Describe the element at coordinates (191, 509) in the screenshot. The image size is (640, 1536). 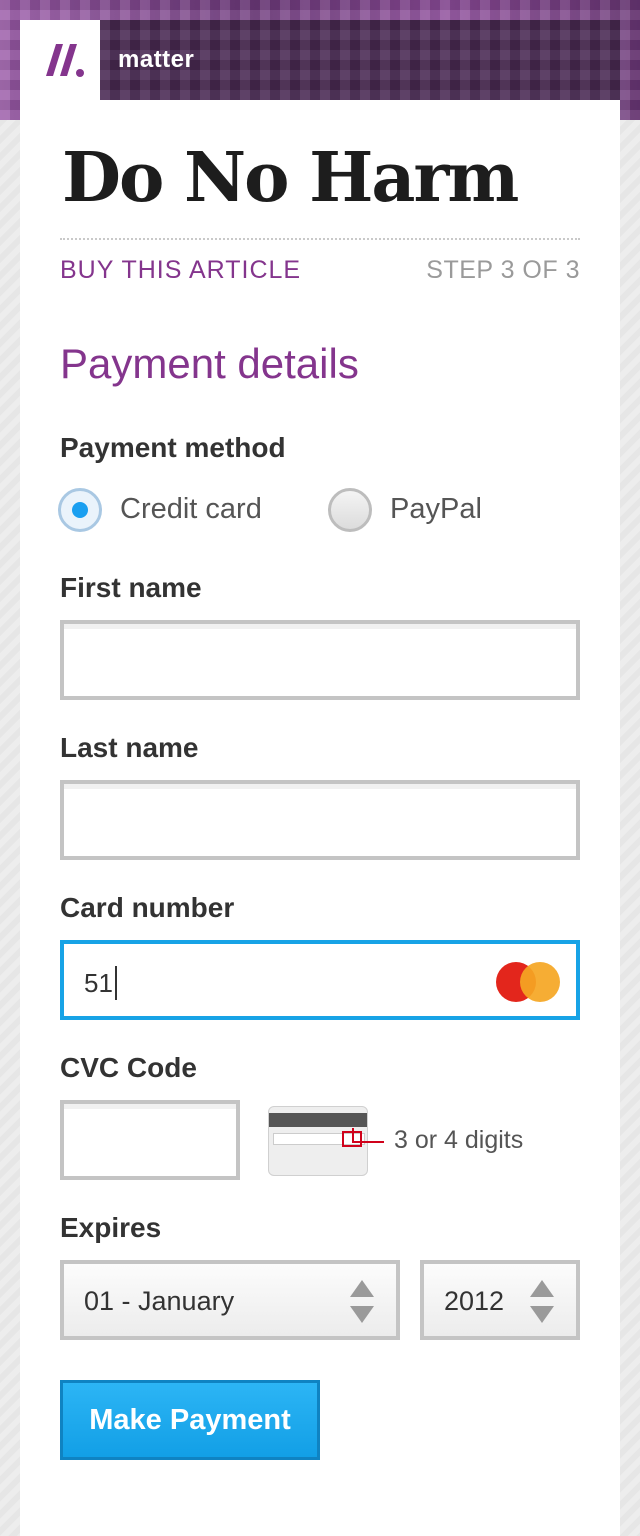
I see `credit-card-label: Credit card` at that location.